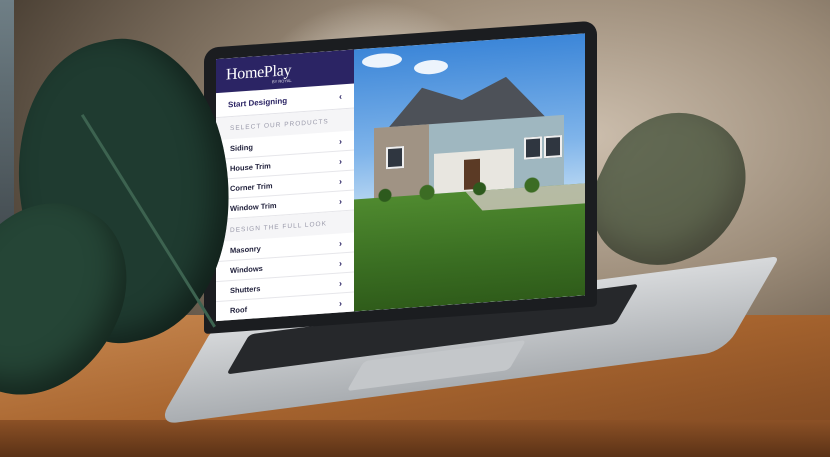 The height and width of the screenshot is (457, 830). I want to click on sidebar-item-label: House Trim, so click(250, 167).